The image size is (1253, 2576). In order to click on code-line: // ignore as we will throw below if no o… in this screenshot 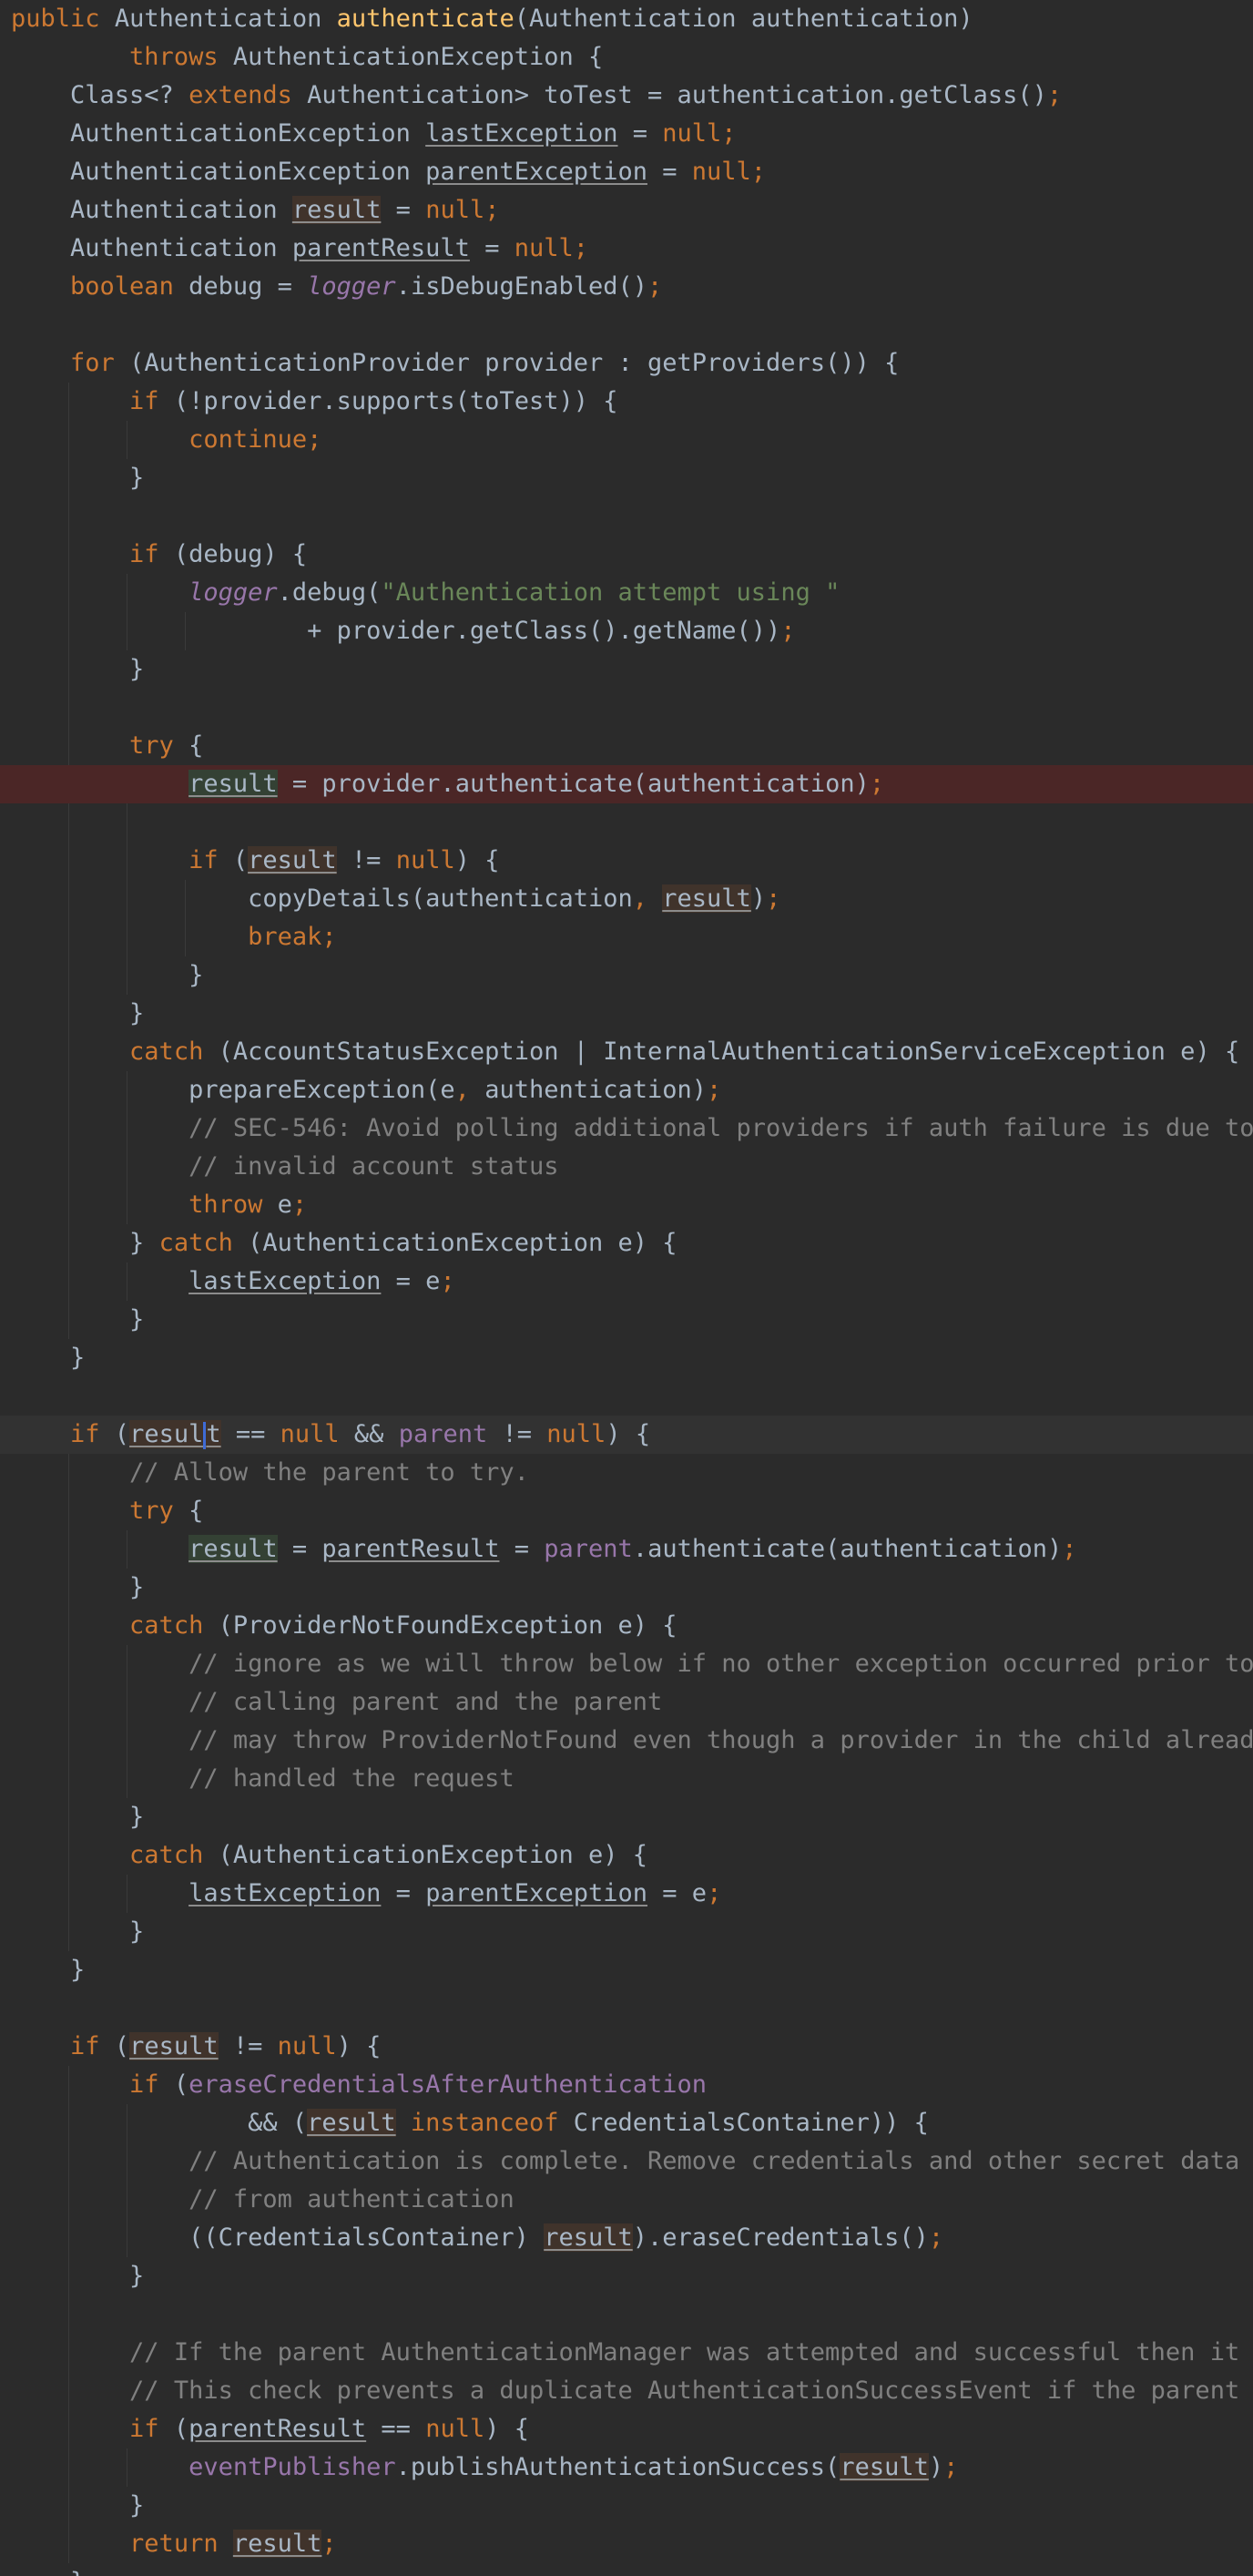, I will do `click(626, 1664)`.